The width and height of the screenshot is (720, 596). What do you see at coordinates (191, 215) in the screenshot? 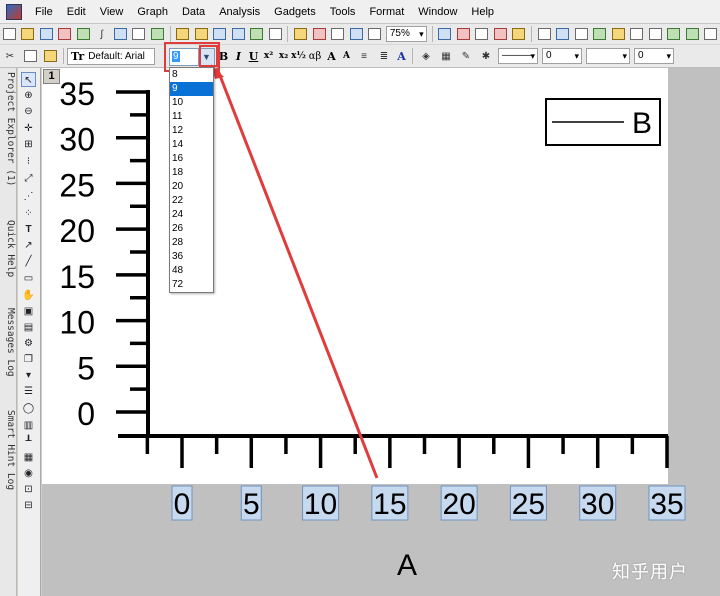
I see `font-size-option: 24` at bounding box center [191, 215].